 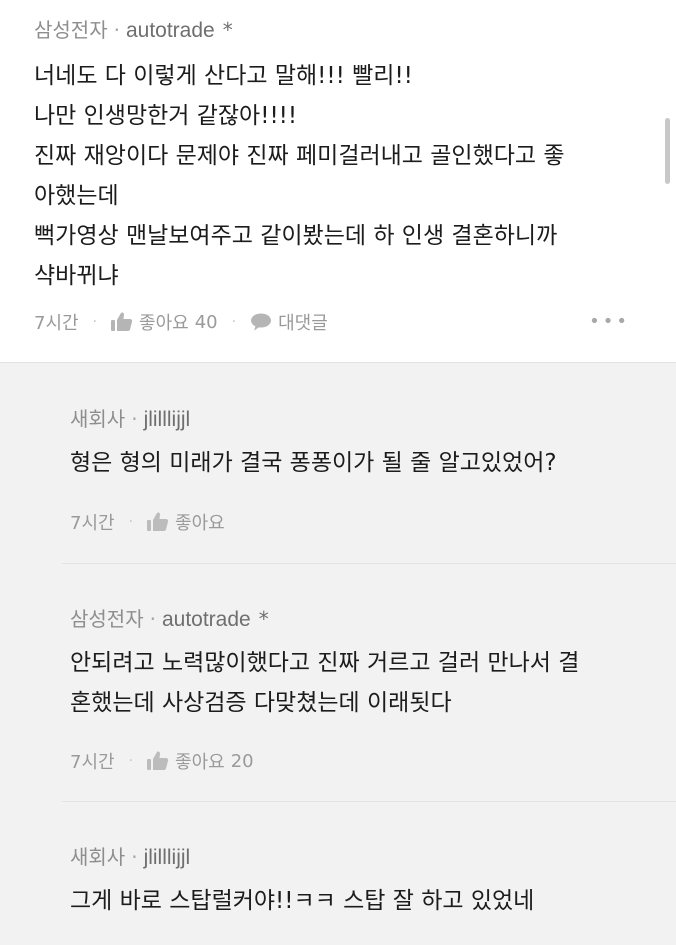 I want to click on comment-actions: 7시간 · 좋아요 40 · 대댓글, so click(x=181, y=322).